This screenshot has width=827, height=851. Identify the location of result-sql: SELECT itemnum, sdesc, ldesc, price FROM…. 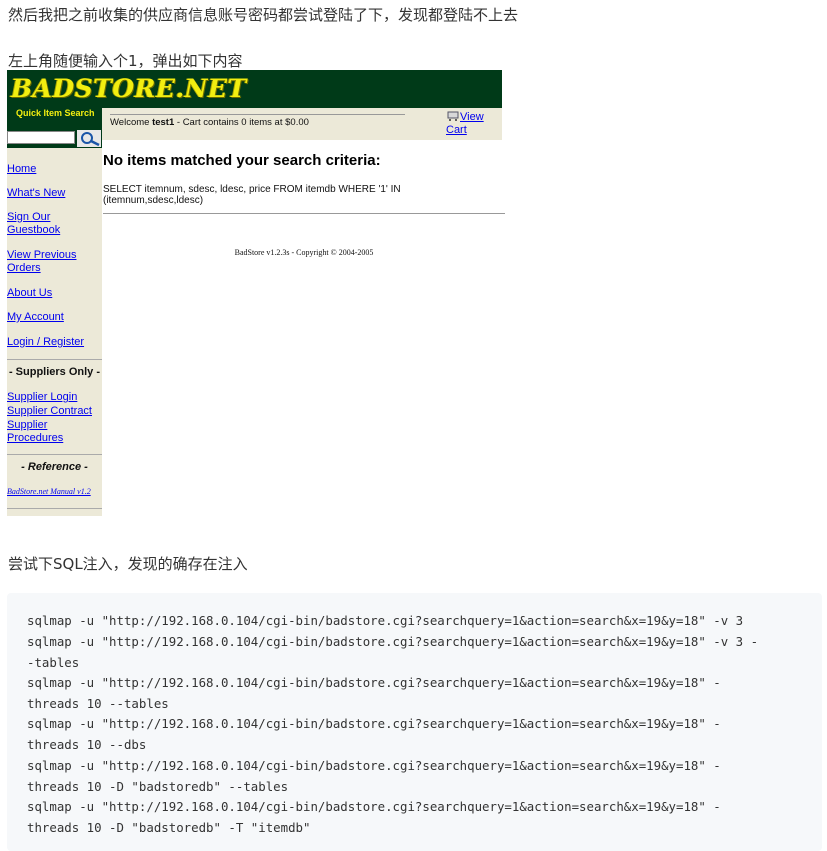
(252, 195).